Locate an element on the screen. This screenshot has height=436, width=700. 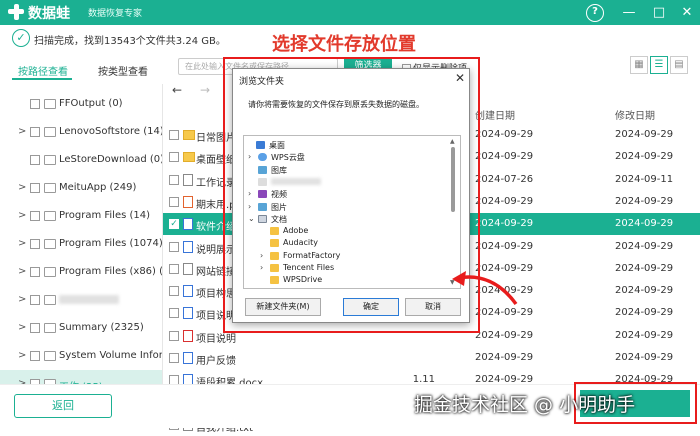
sidebar-tree-item: > is located at coordinates (81, 300).